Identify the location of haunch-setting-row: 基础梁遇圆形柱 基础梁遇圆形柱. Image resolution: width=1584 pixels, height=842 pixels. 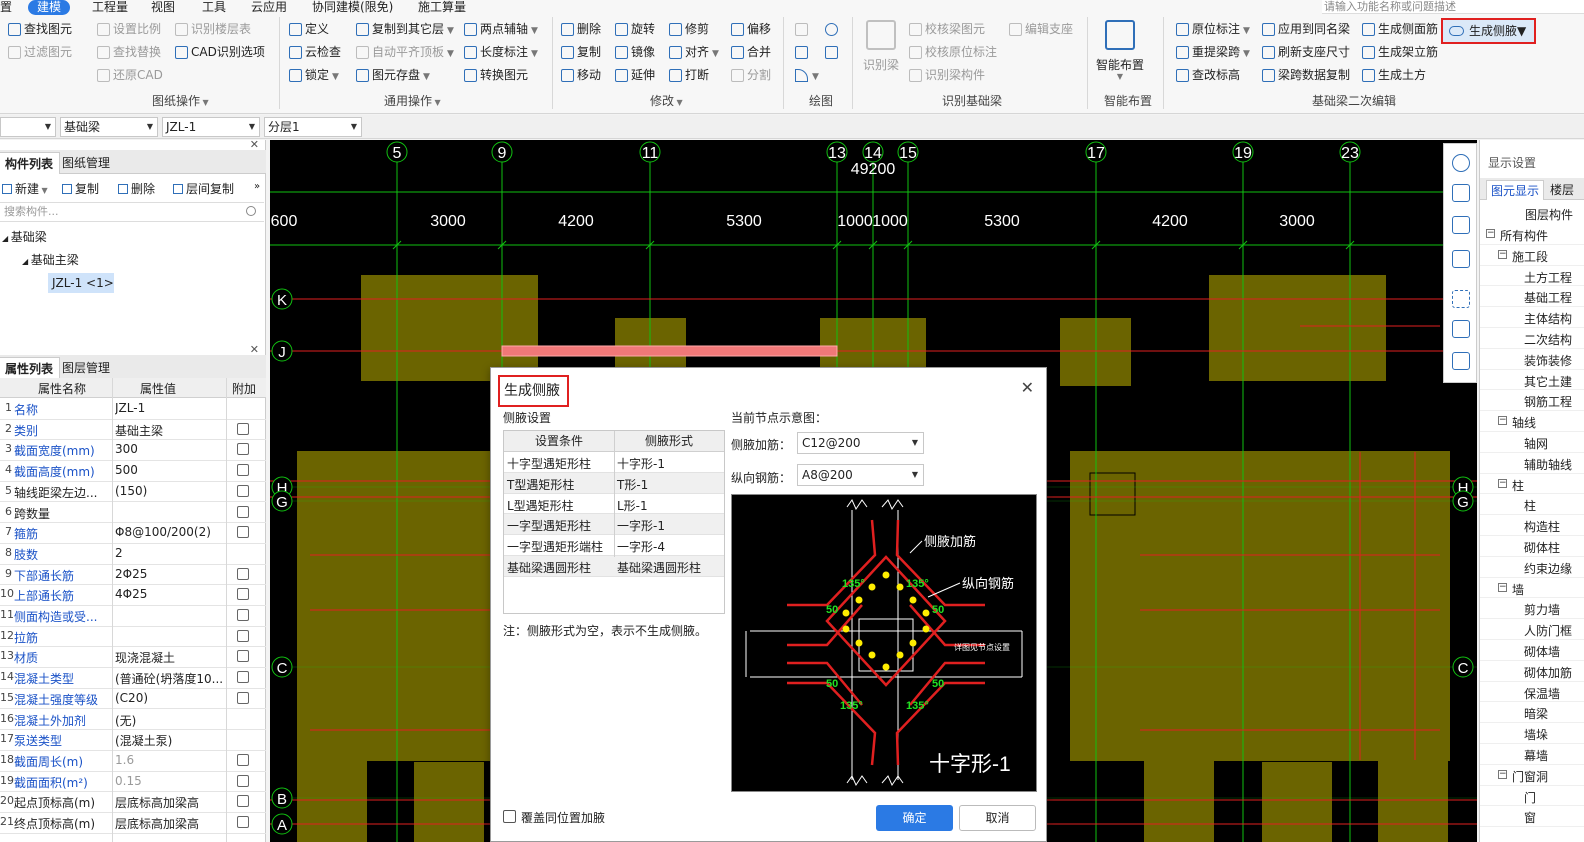
(614, 566).